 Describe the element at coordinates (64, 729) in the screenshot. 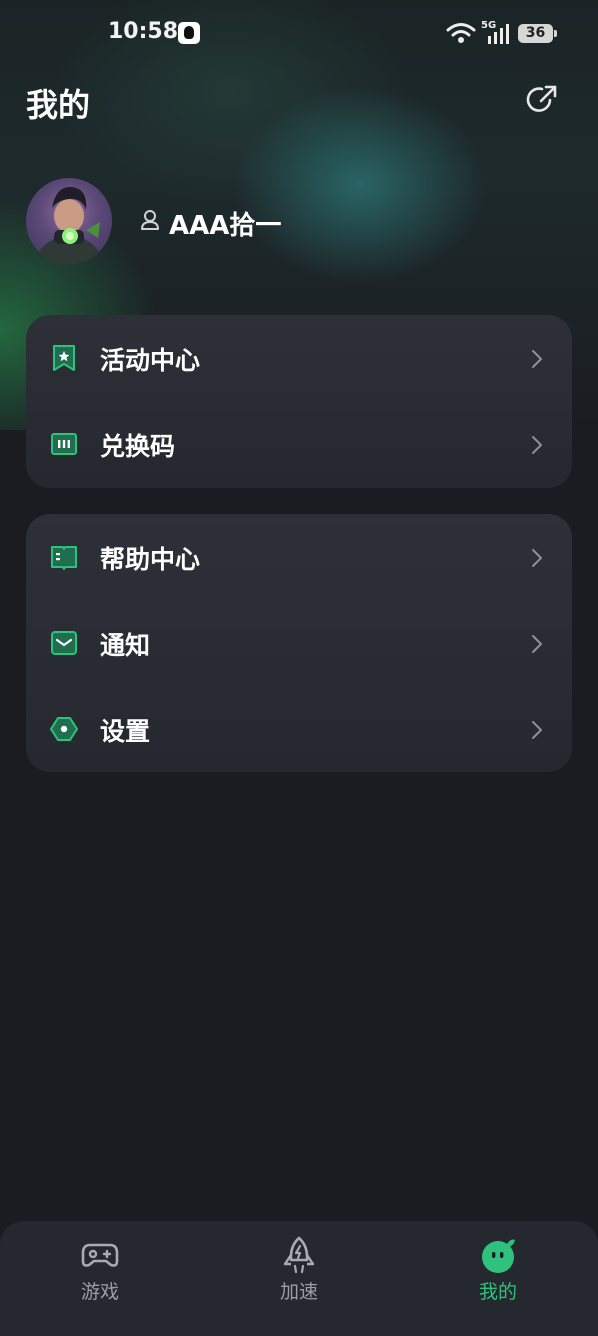

I see `hexagon-gear-icon` at that location.